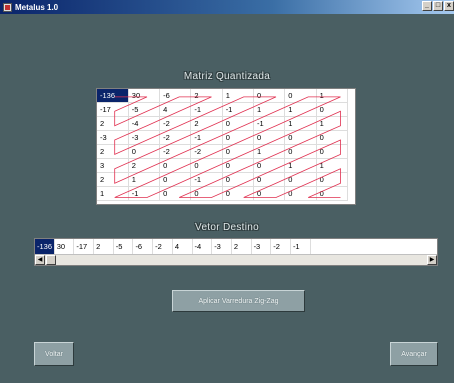 Image resolution: width=454 pixels, height=383 pixels. I want to click on matrix-cell: -4, so click(144, 124).